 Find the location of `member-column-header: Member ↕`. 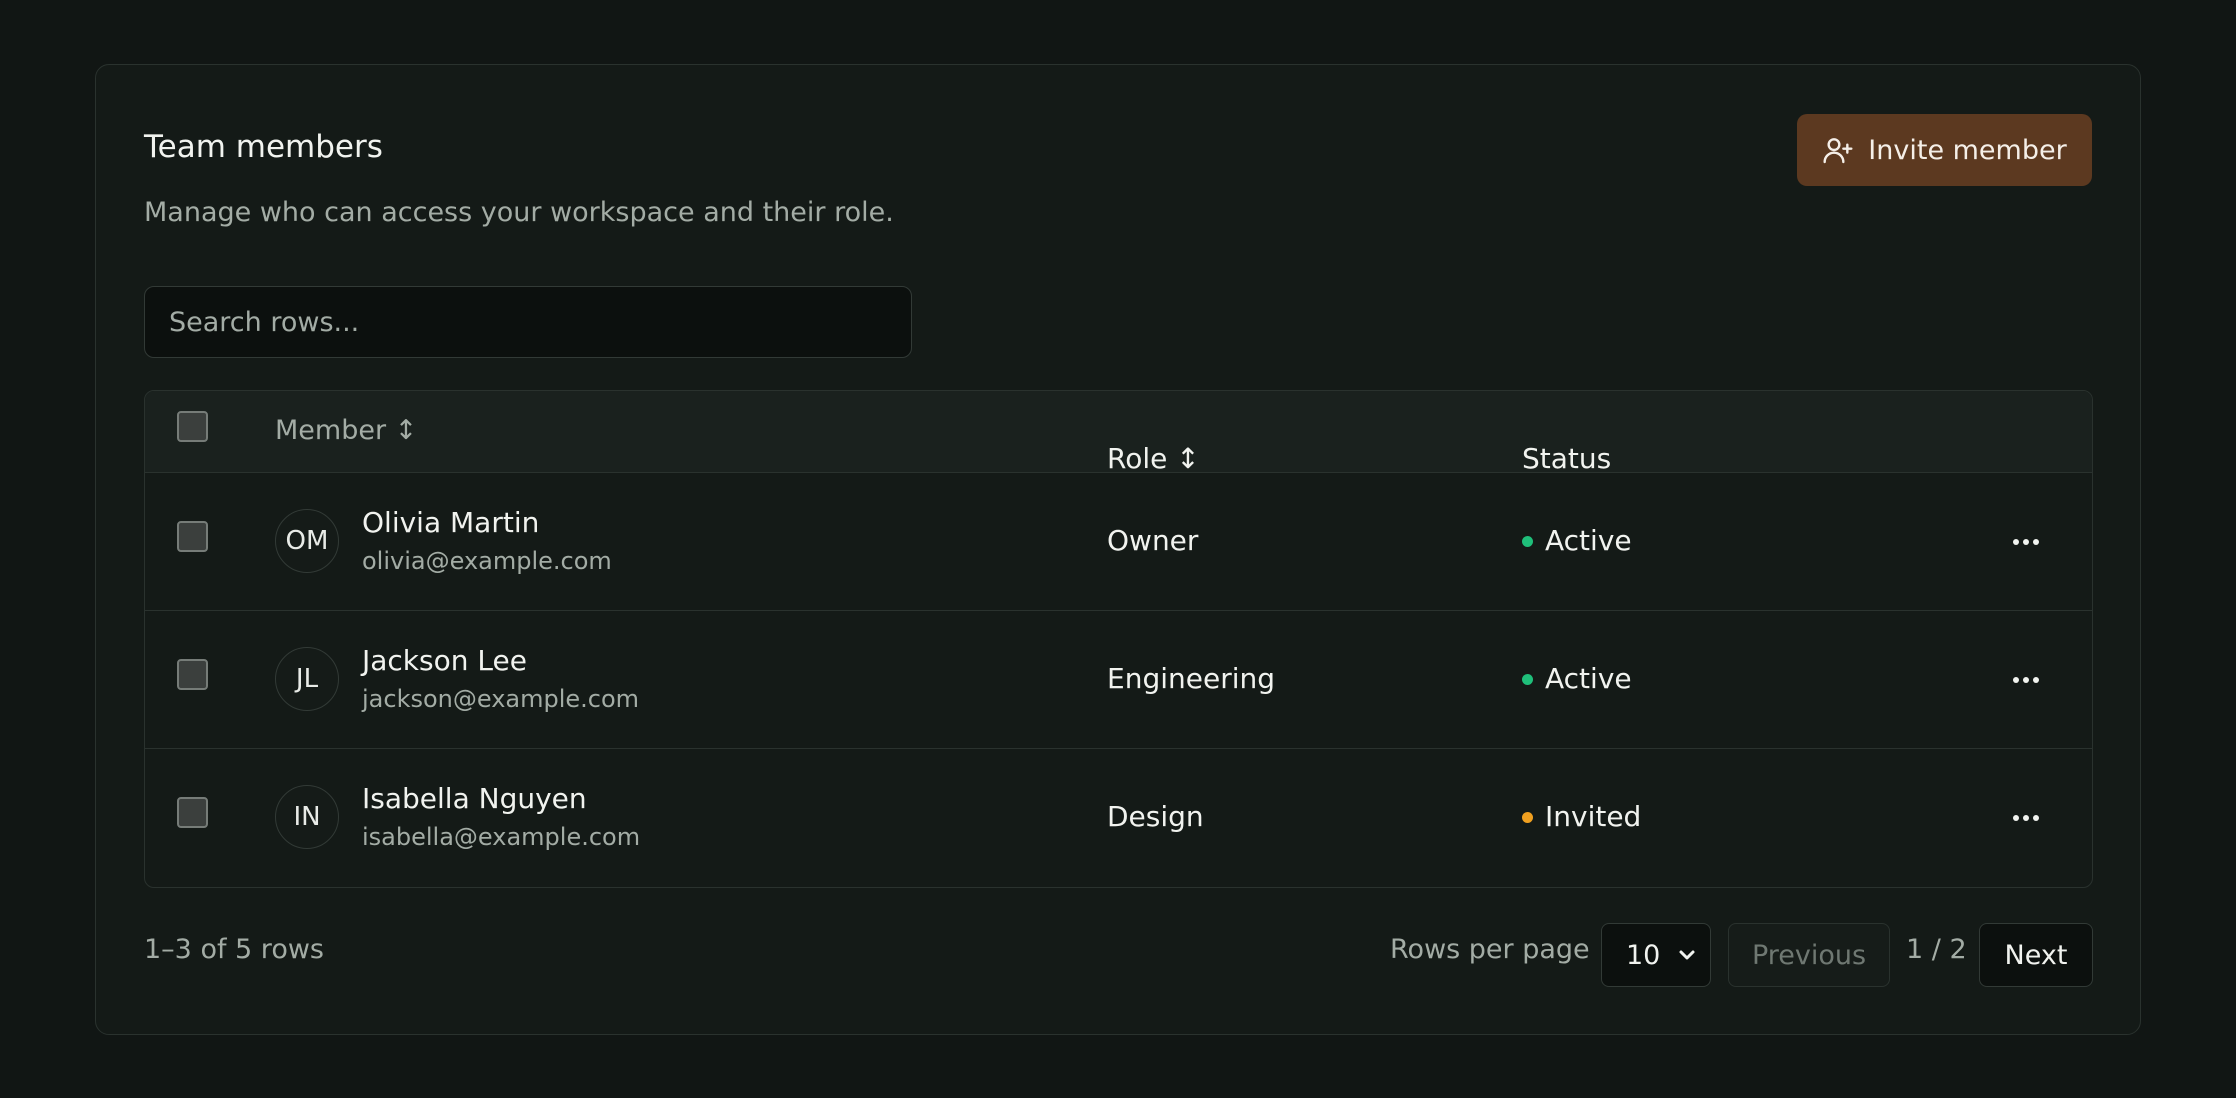

member-column-header: Member ↕ is located at coordinates (346, 431).